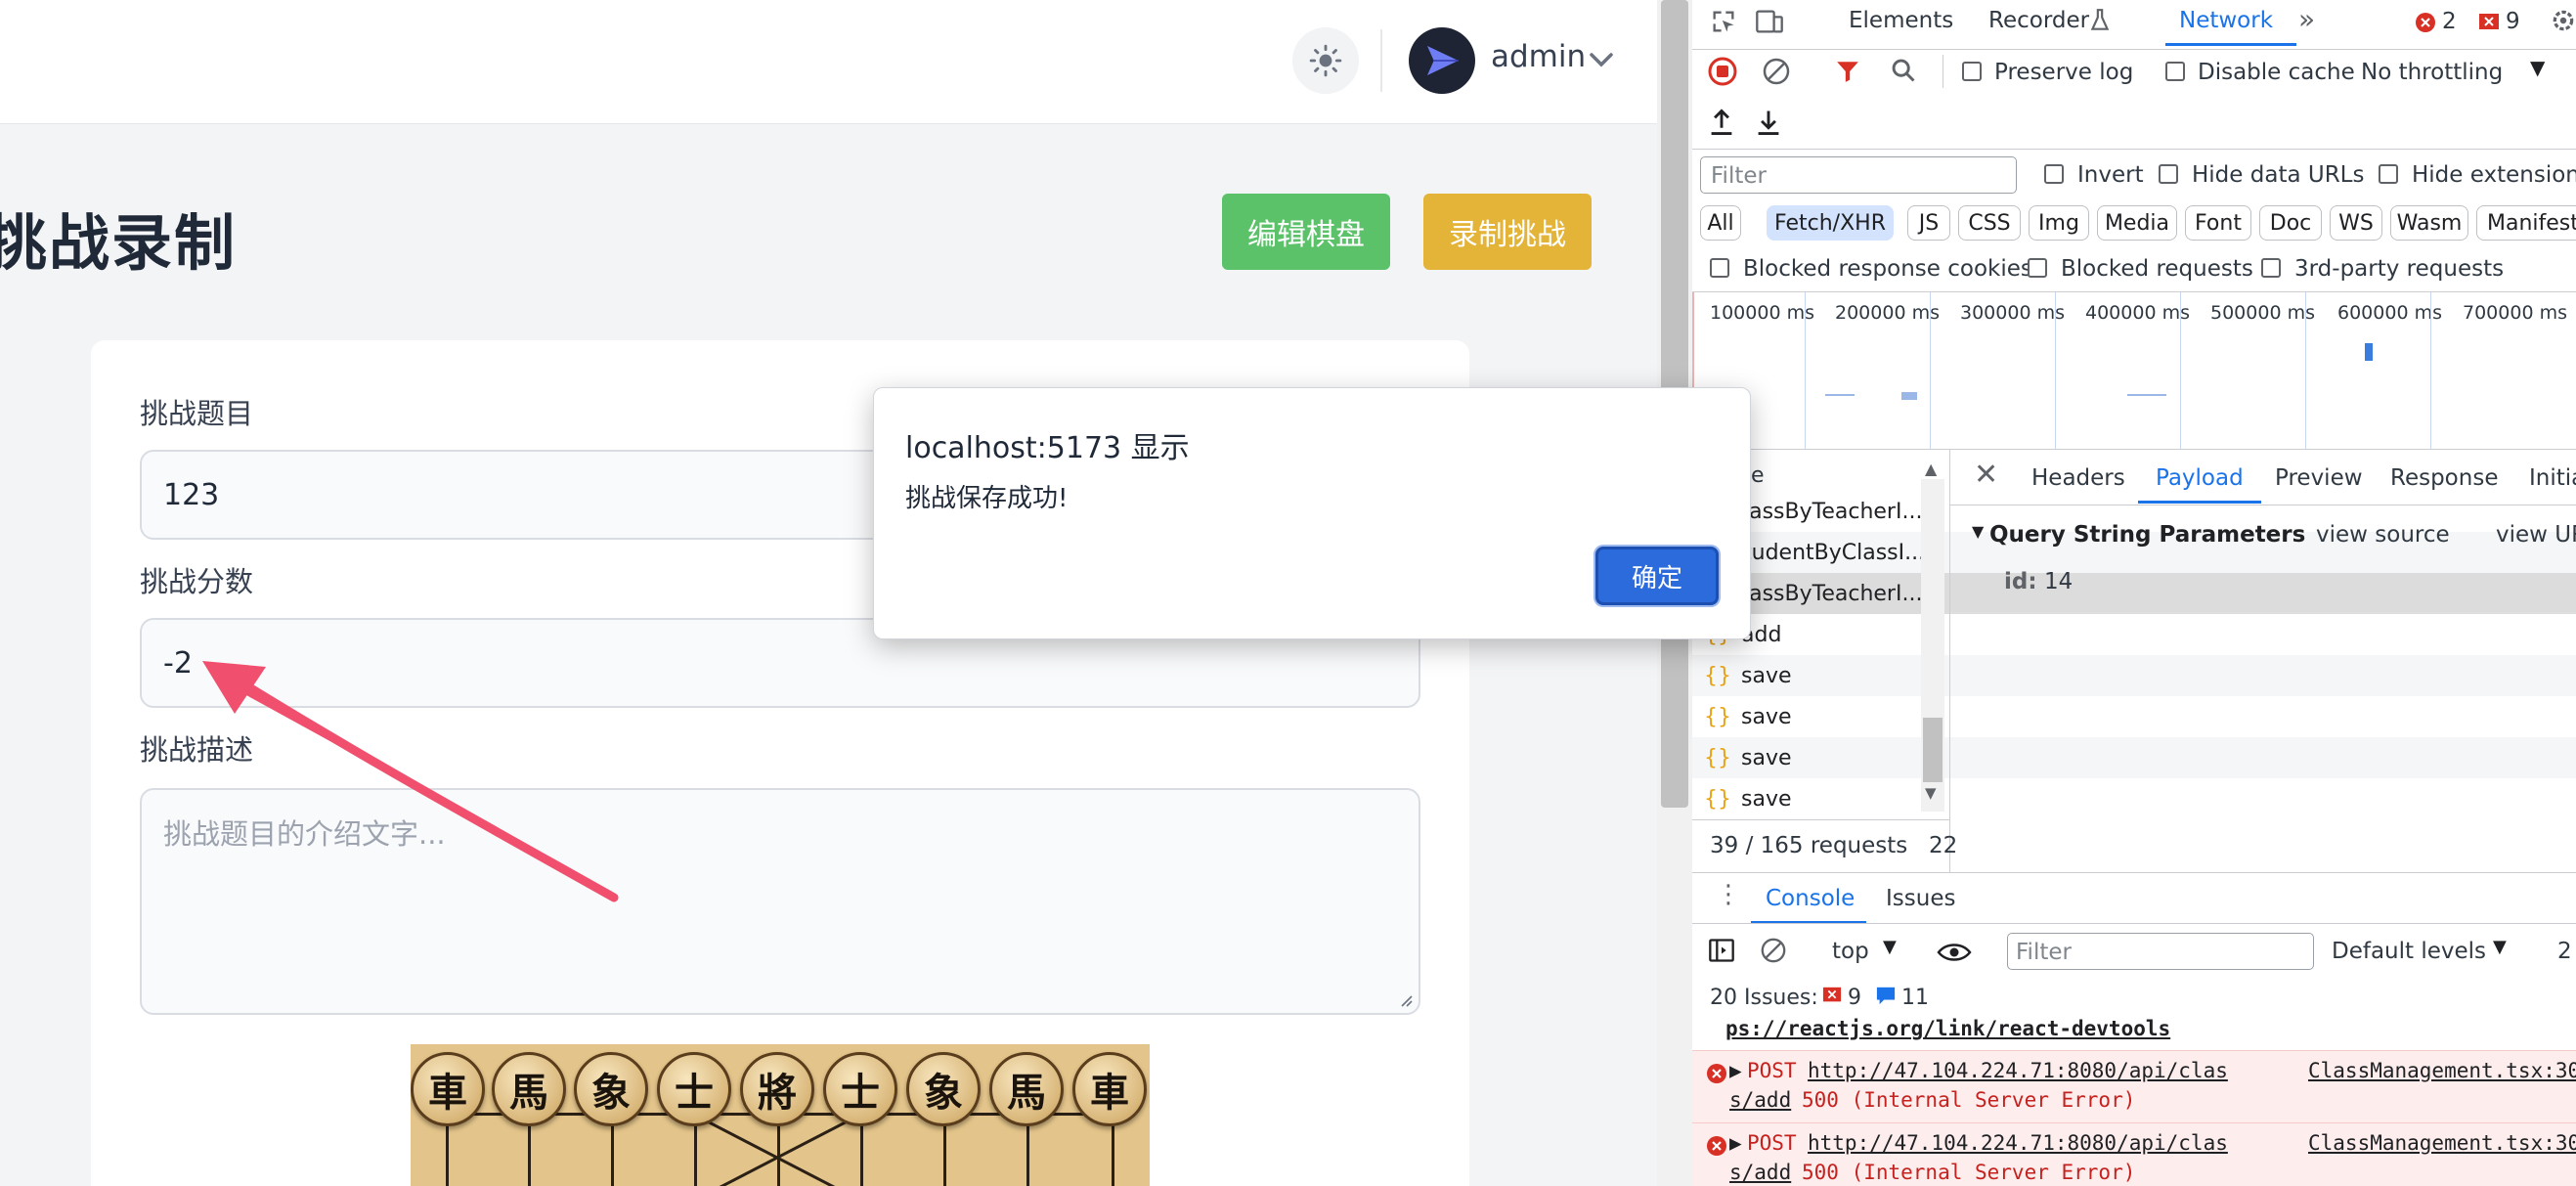 This screenshot has width=2576, height=1186. Describe the element at coordinates (1769, 21) in the screenshot. I see `device-toolbar-icon` at that location.